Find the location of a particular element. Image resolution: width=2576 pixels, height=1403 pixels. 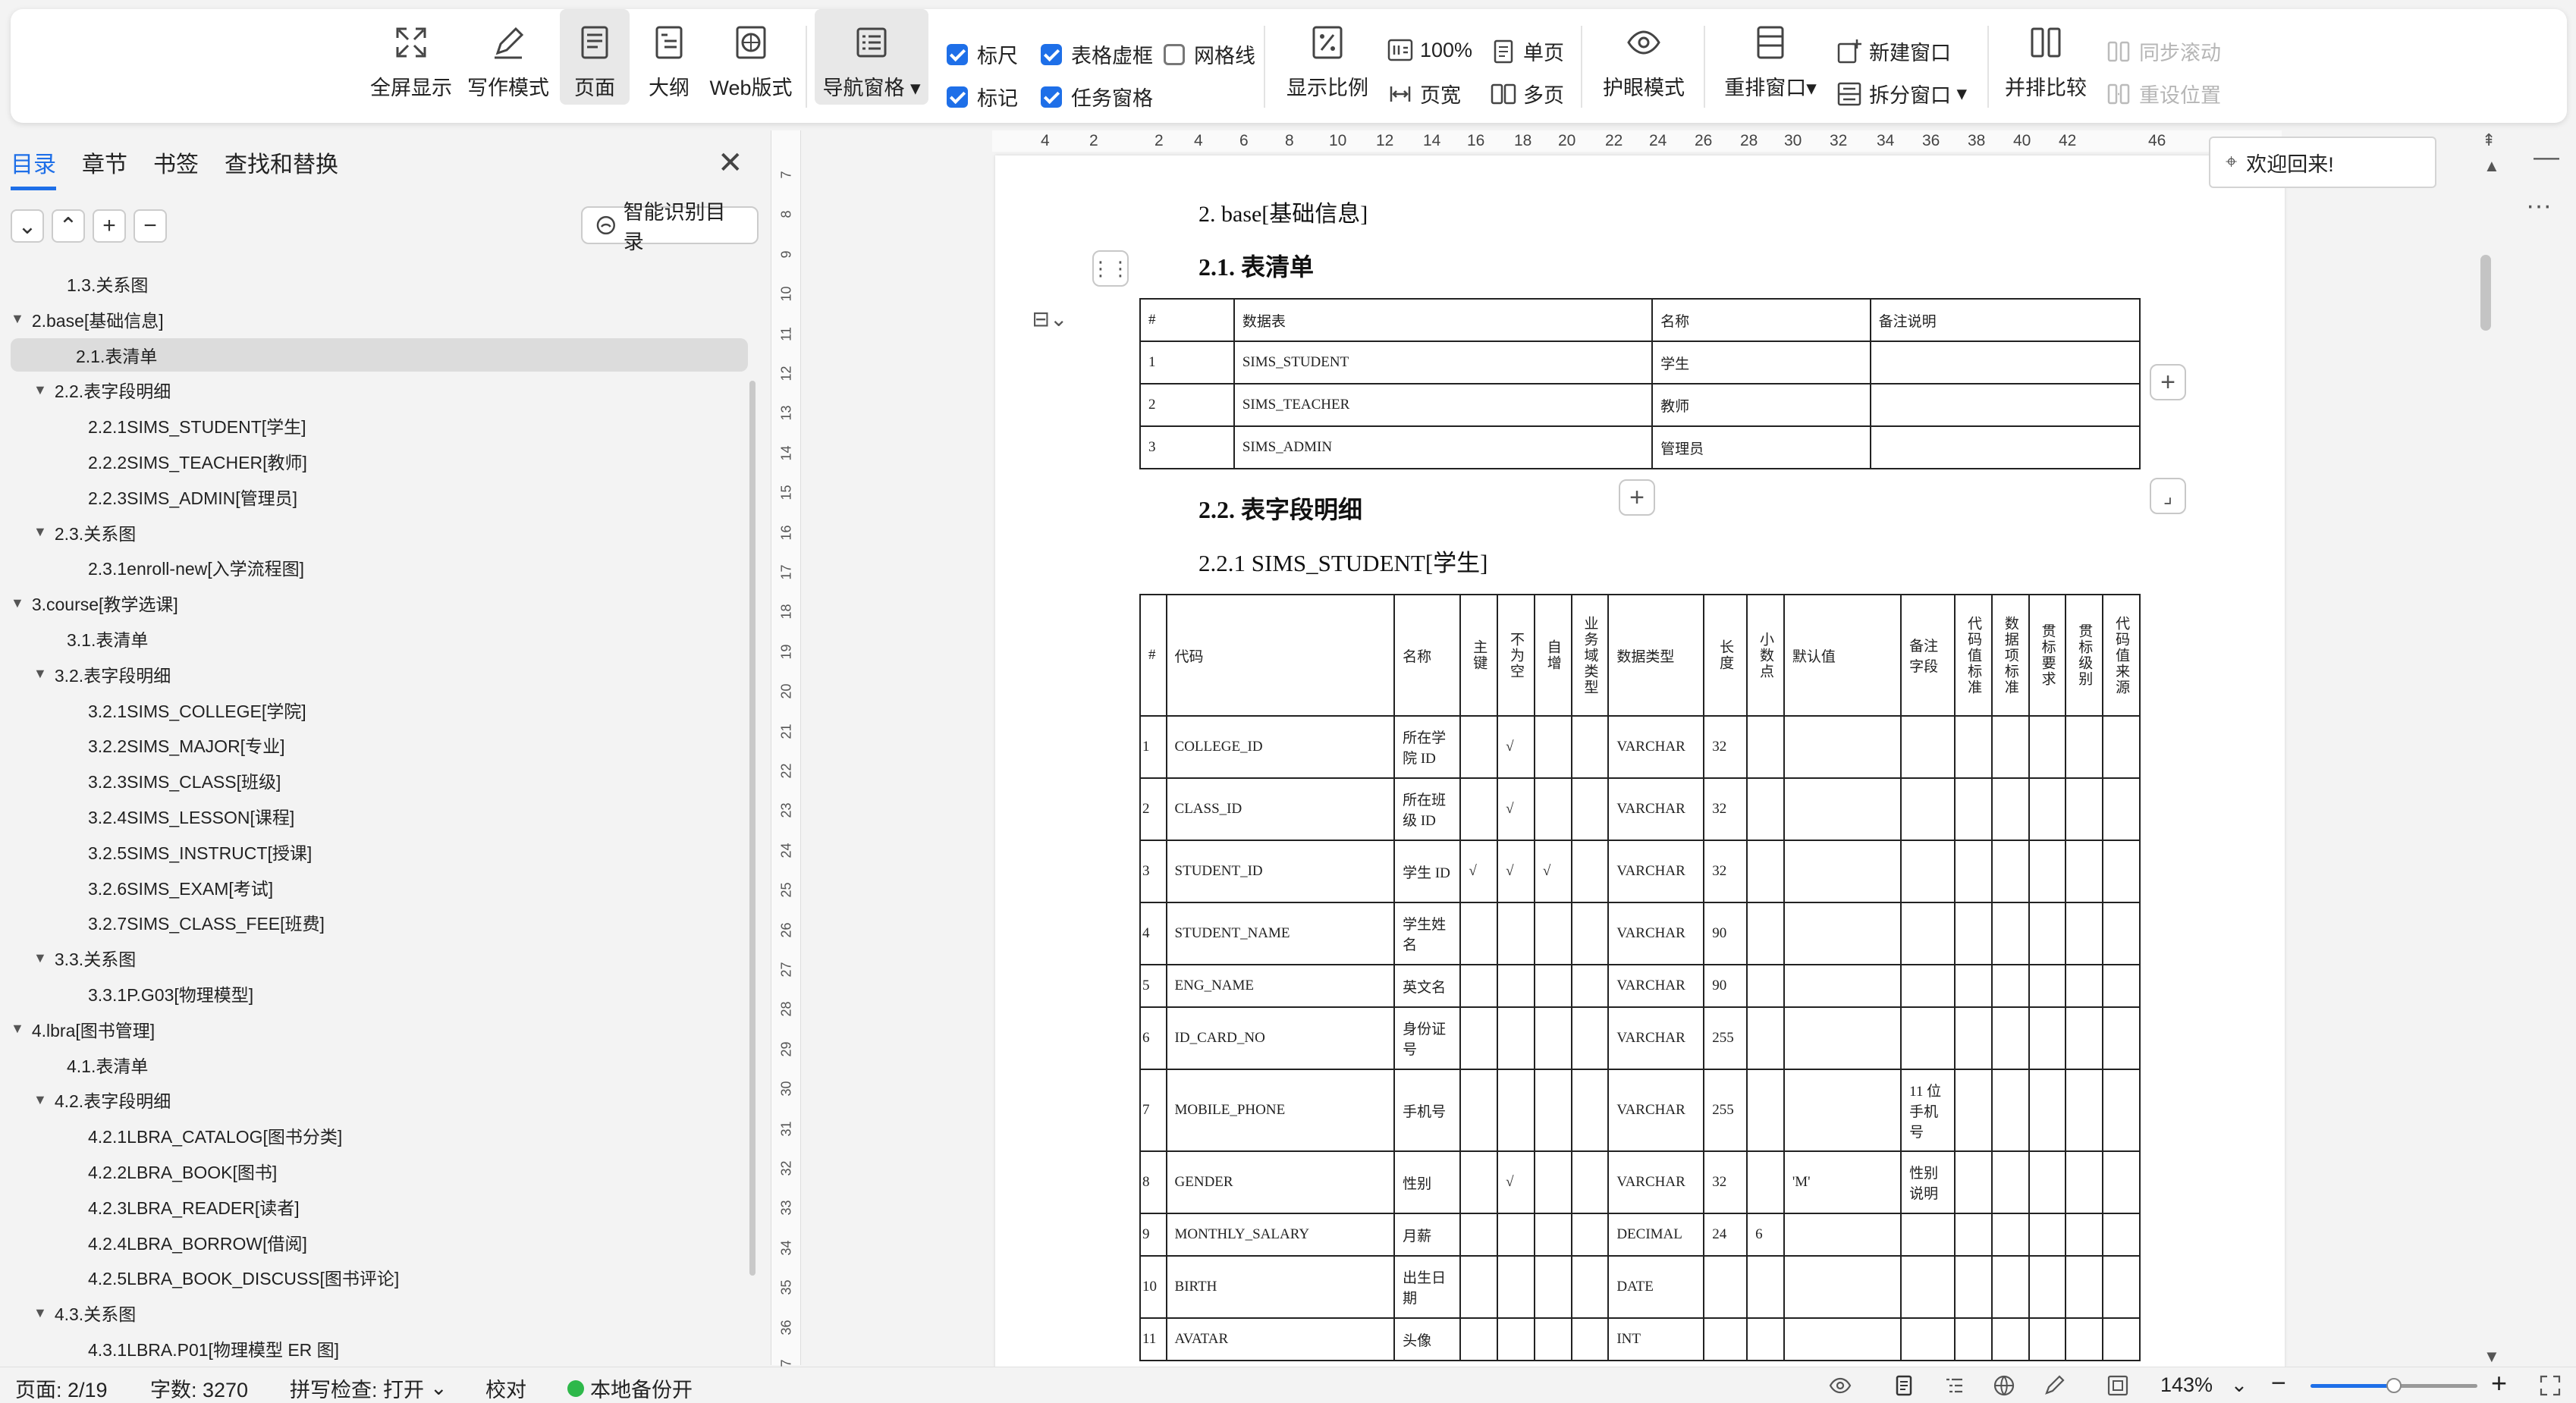

globe-icon is located at coordinates (2004, 1385).